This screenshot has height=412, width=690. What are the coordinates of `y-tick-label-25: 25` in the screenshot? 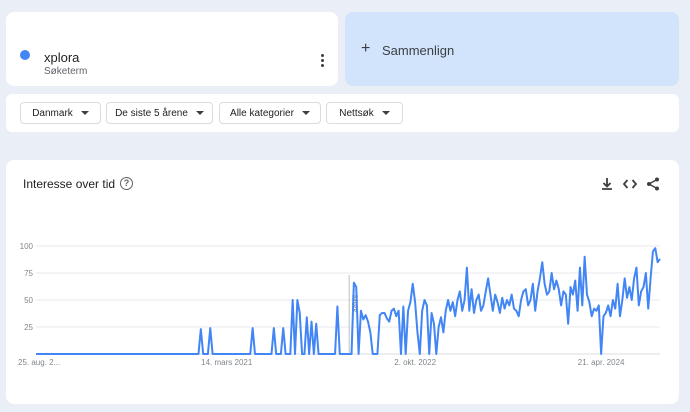 It's located at (28, 327).